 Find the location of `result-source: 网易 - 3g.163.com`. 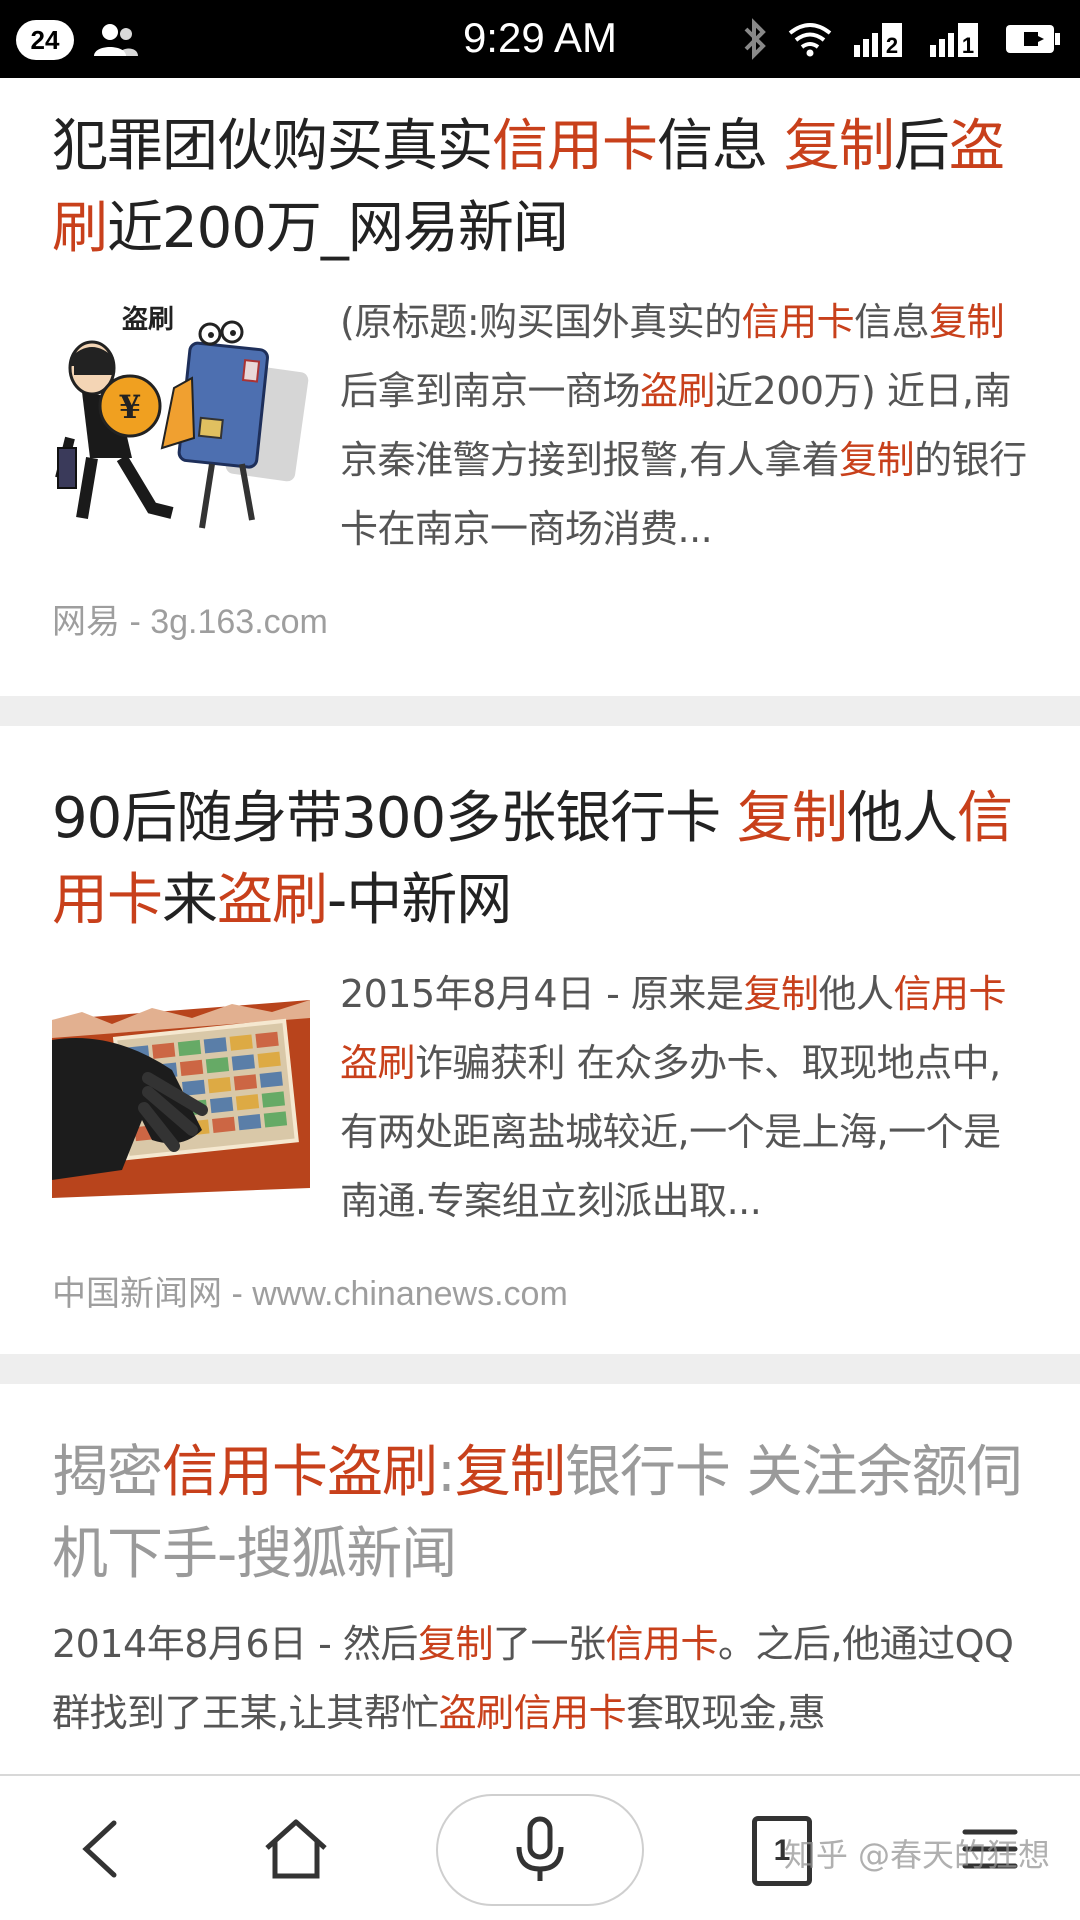

result-source: 网易 - 3g.163.com is located at coordinates (190, 622).